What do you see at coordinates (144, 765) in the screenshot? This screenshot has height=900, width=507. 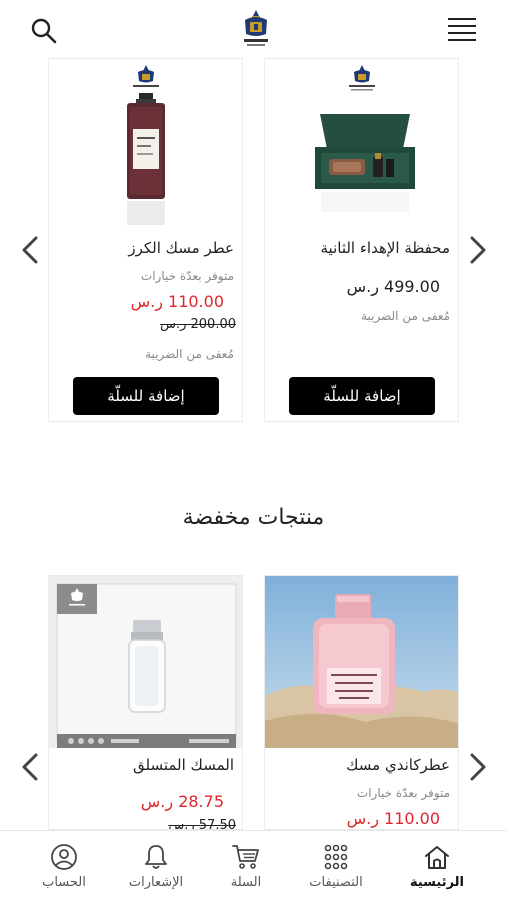 I see `product-title: المسك المتسلق` at bounding box center [144, 765].